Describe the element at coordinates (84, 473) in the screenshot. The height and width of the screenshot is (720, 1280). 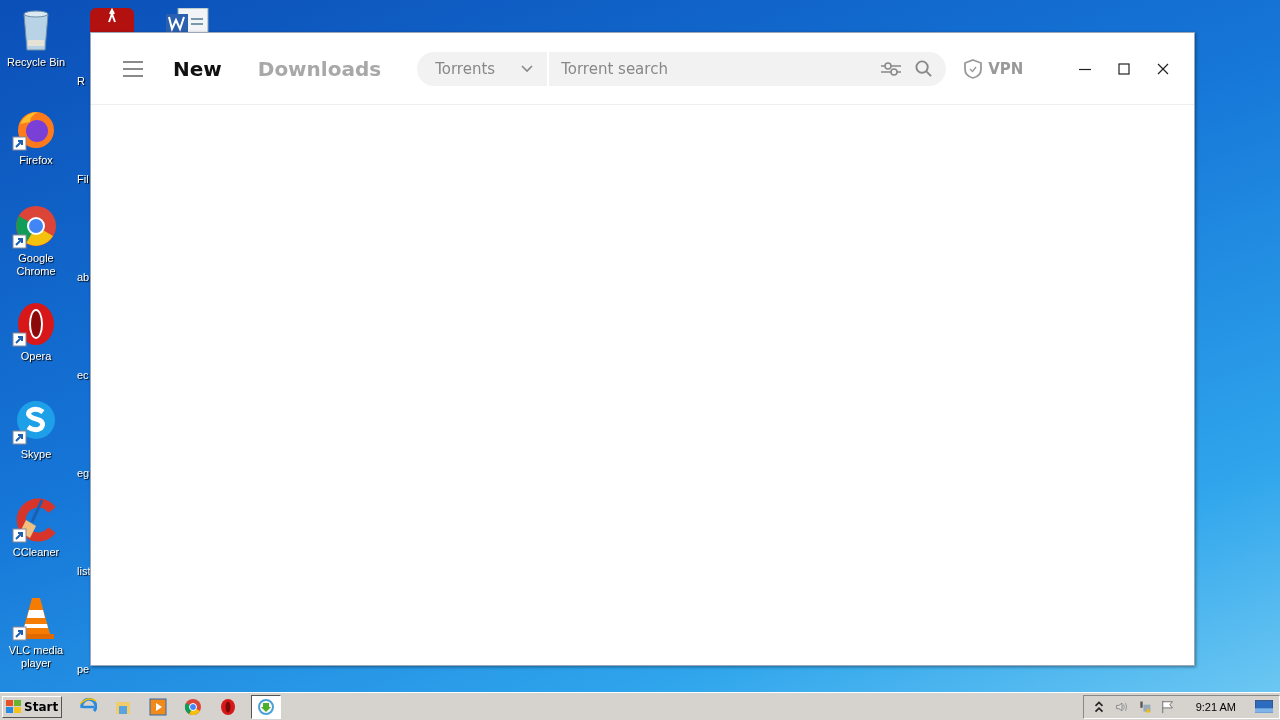
I see `icon-label: eg` at that location.